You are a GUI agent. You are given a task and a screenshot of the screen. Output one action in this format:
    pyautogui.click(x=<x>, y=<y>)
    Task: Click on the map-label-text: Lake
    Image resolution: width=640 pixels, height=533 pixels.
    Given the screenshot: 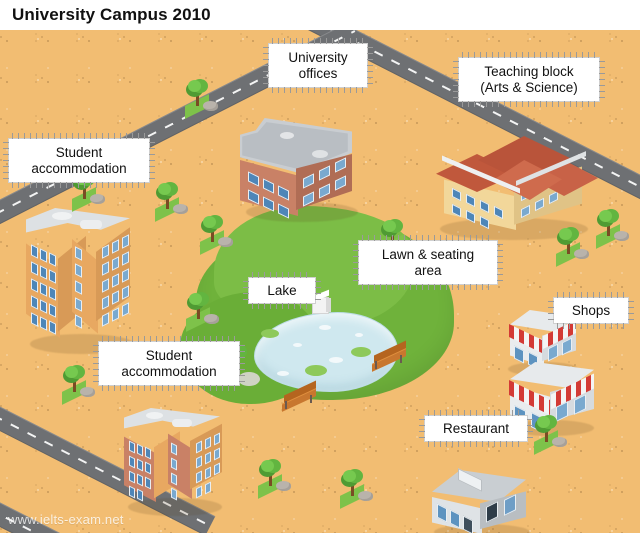 What is the action you would take?
    pyautogui.click(x=282, y=290)
    